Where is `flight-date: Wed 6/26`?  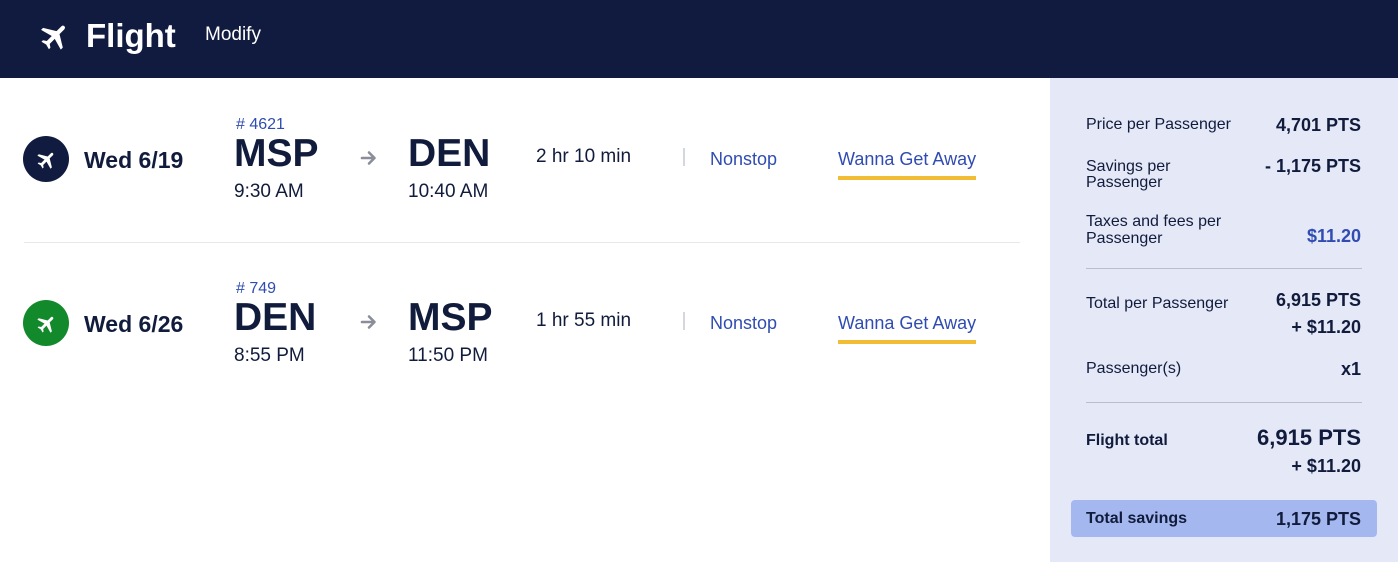
flight-date: Wed 6/26 is located at coordinates (134, 324).